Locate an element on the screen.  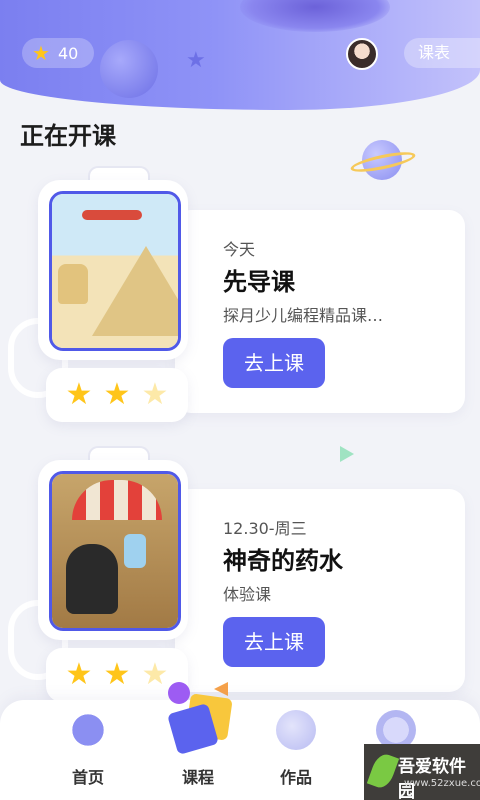
potion-scene-image is located at coordinates (115, 551).